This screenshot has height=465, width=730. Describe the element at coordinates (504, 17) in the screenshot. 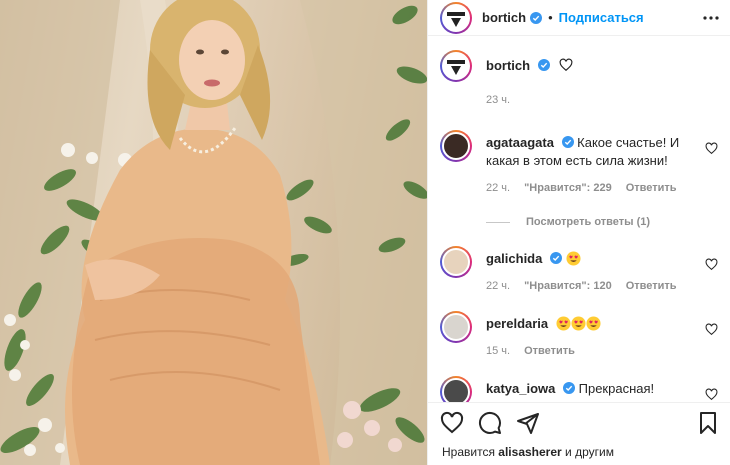

I see `author-username: bortich` at that location.